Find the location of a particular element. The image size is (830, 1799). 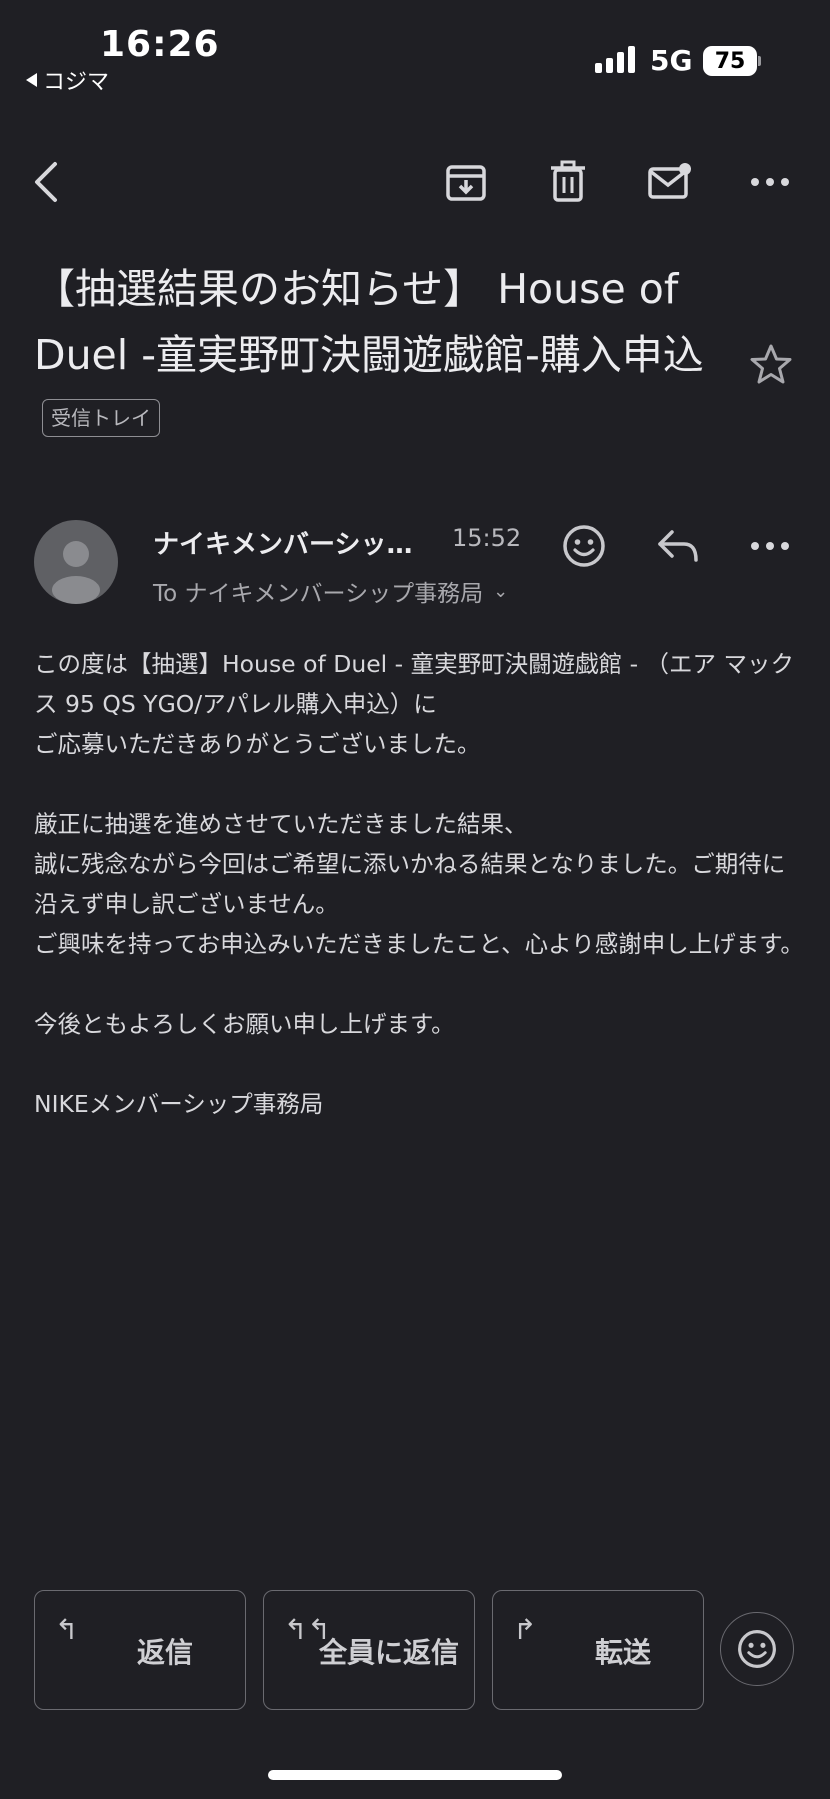

back-button is located at coordinates (46, 182).